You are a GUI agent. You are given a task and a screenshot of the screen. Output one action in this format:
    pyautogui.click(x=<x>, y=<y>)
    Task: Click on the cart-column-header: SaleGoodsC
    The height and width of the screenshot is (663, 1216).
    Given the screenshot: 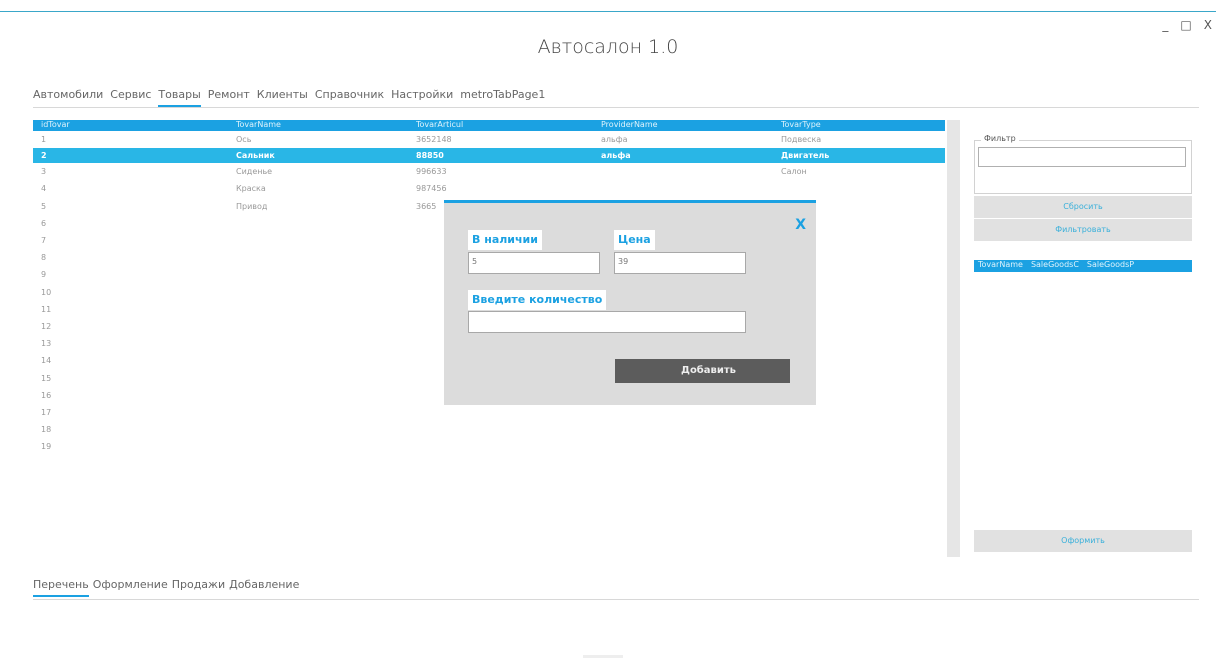 What is the action you would take?
    pyautogui.click(x=1055, y=266)
    